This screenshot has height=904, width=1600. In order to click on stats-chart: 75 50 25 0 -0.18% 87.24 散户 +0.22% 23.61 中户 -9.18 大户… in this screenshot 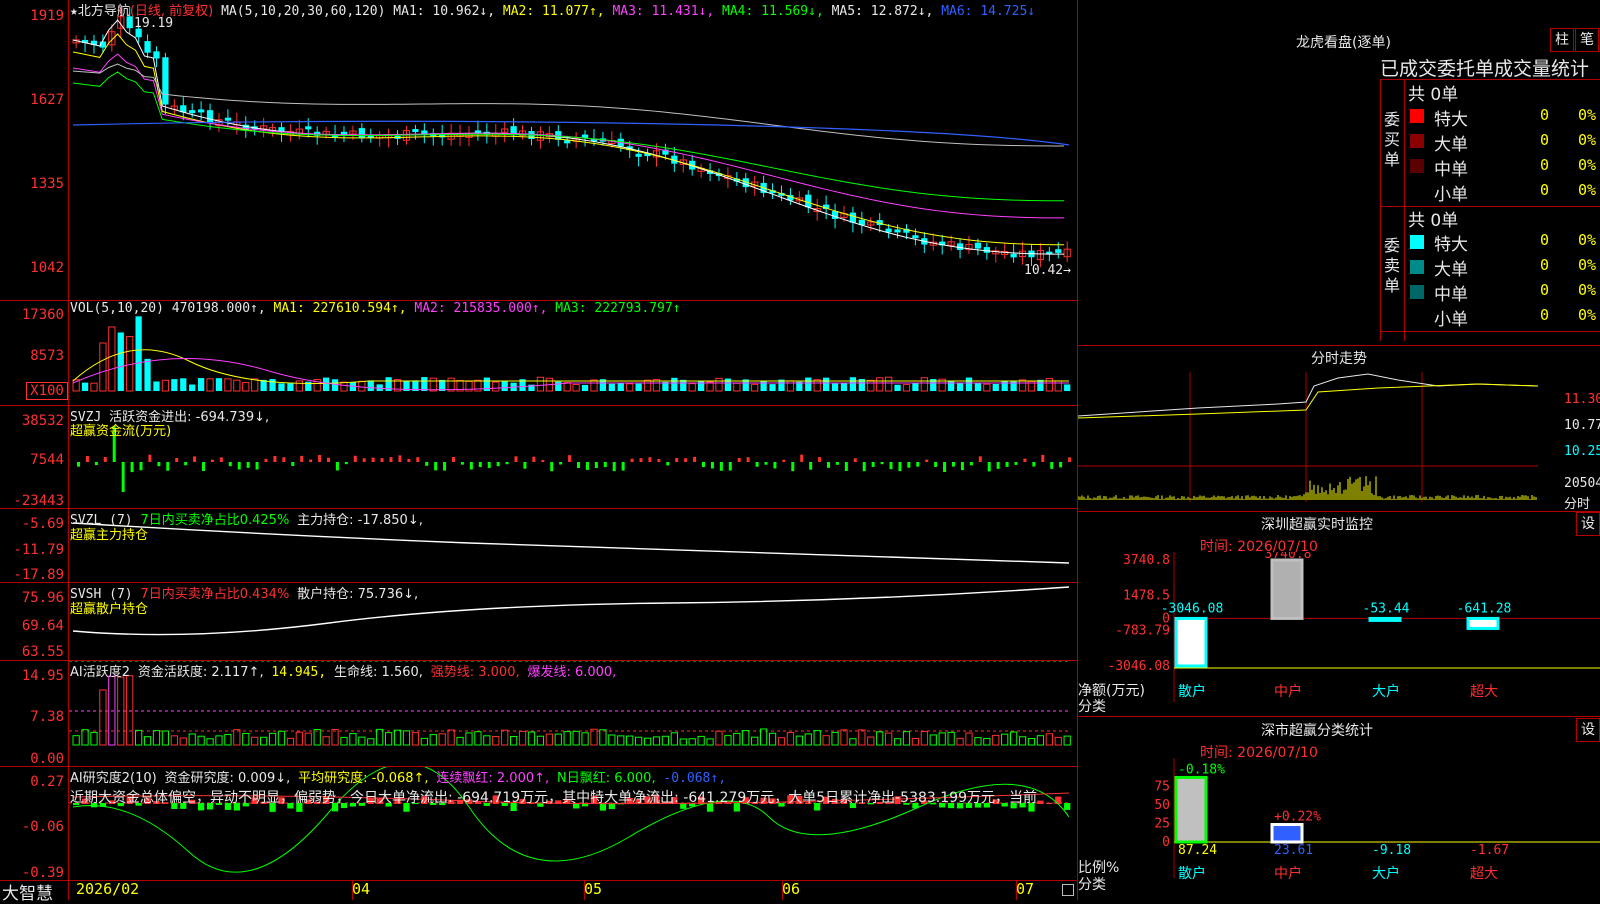, I will do `click(1339, 829)`.